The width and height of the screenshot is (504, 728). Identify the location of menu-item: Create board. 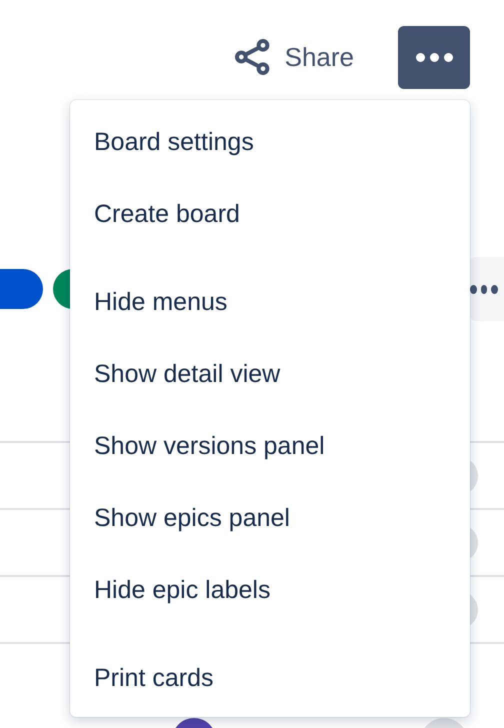
(270, 214).